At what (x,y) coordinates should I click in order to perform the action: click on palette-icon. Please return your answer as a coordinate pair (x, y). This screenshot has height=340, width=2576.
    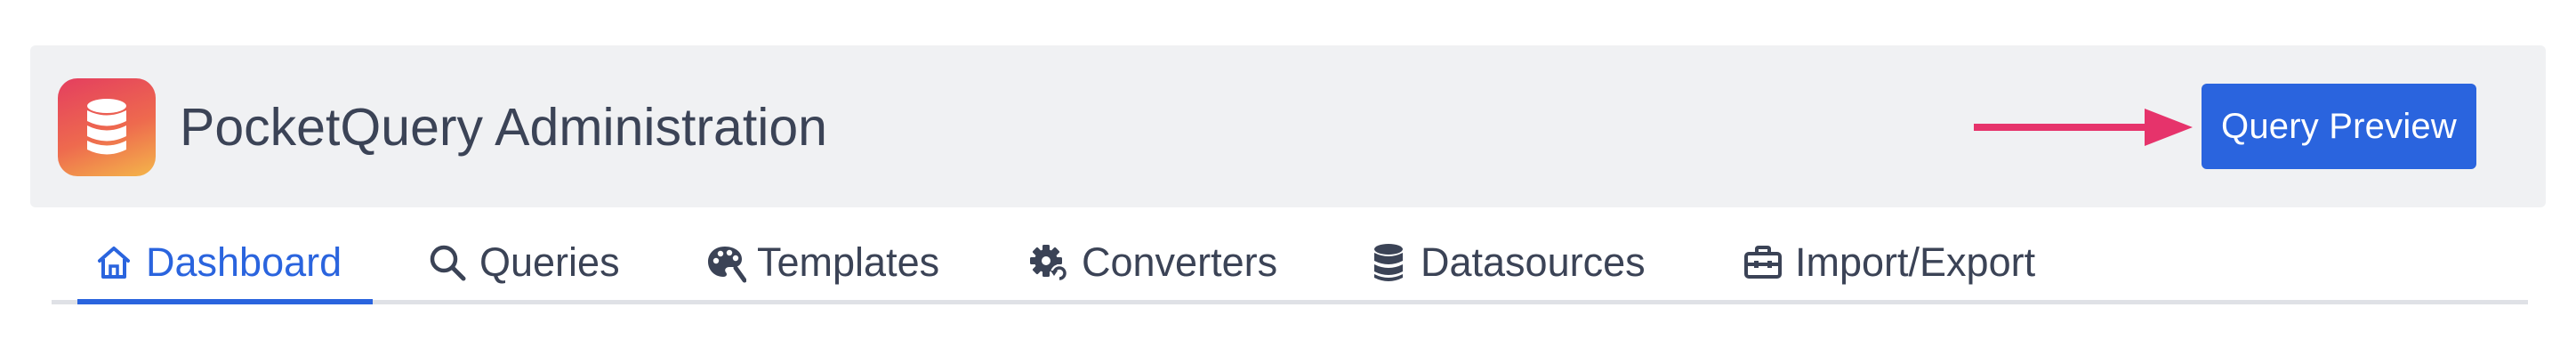
    Looking at the image, I should click on (727, 265).